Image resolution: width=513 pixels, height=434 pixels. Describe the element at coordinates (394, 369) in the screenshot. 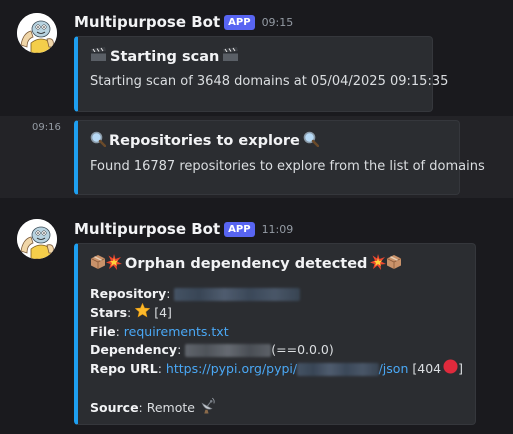

I see `repo-url-suffix: /json` at that location.